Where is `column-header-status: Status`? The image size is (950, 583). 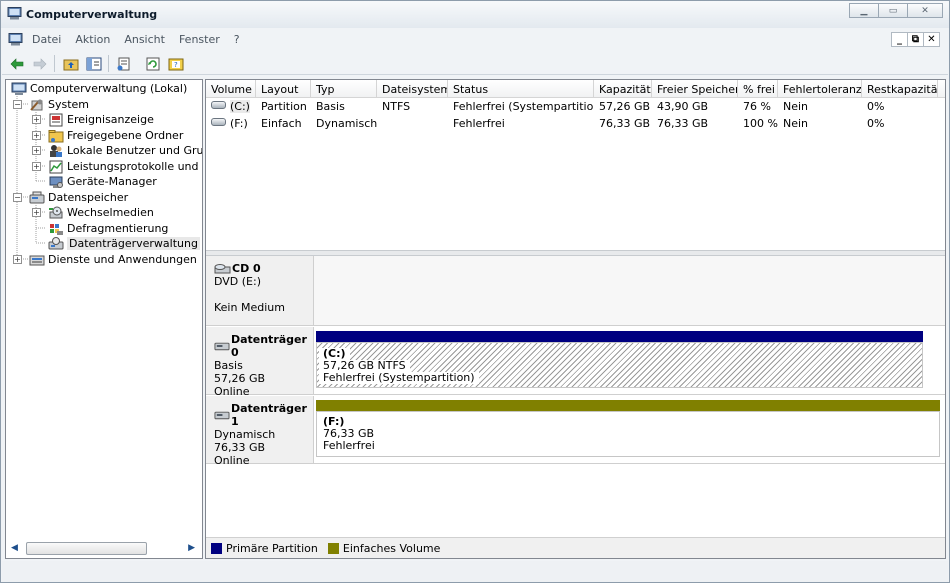
column-header-status: Status is located at coordinates (521, 89).